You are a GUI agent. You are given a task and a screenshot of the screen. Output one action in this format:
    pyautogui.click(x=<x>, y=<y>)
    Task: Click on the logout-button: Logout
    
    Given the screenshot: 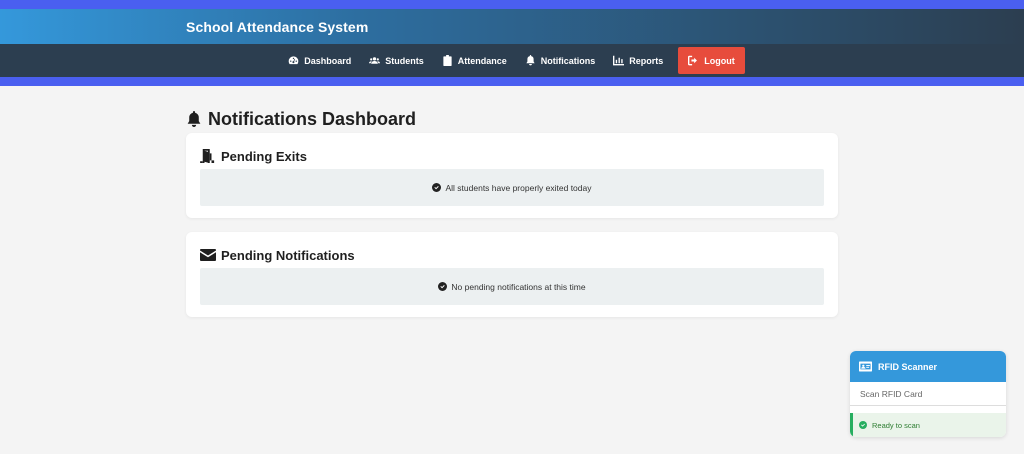 What is the action you would take?
    pyautogui.click(x=711, y=60)
    